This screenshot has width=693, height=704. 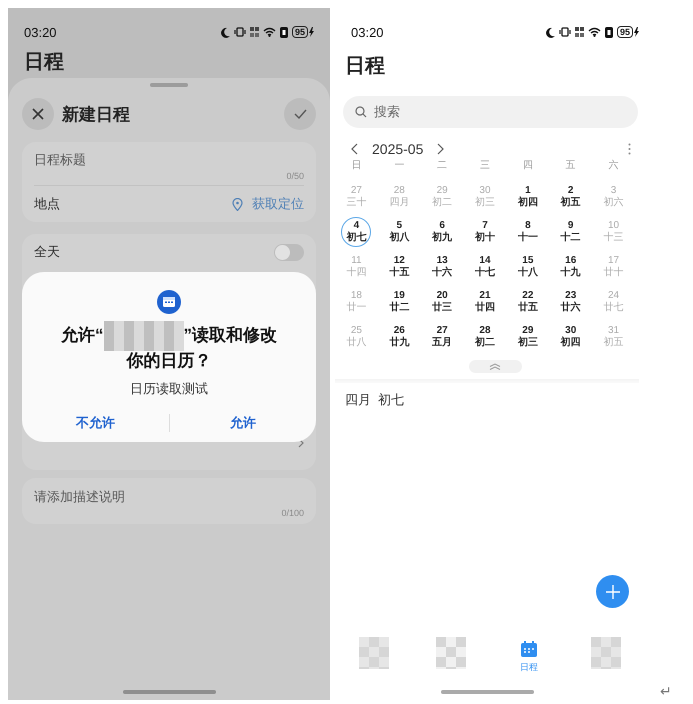 What do you see at coordinates (375, 400) in the screenshot?
I see `selected-date-lunar: 四月 初七` at bounding box center [375, 400].